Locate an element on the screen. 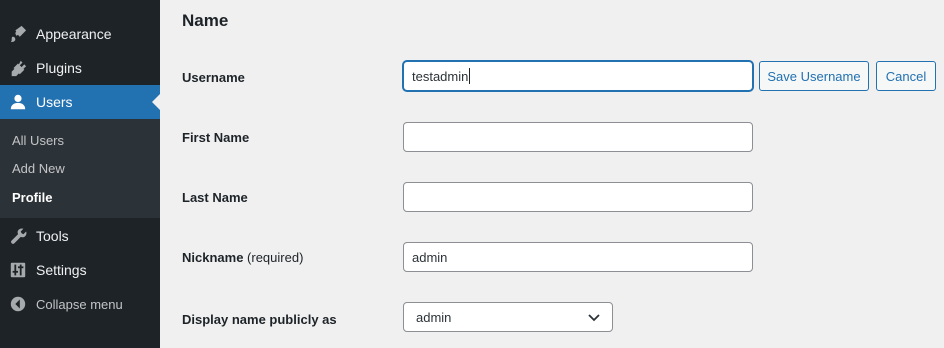 The height and width of the screenshot is (348, 944). menu-item-tools: Tools is located at coordinates (80, 236).